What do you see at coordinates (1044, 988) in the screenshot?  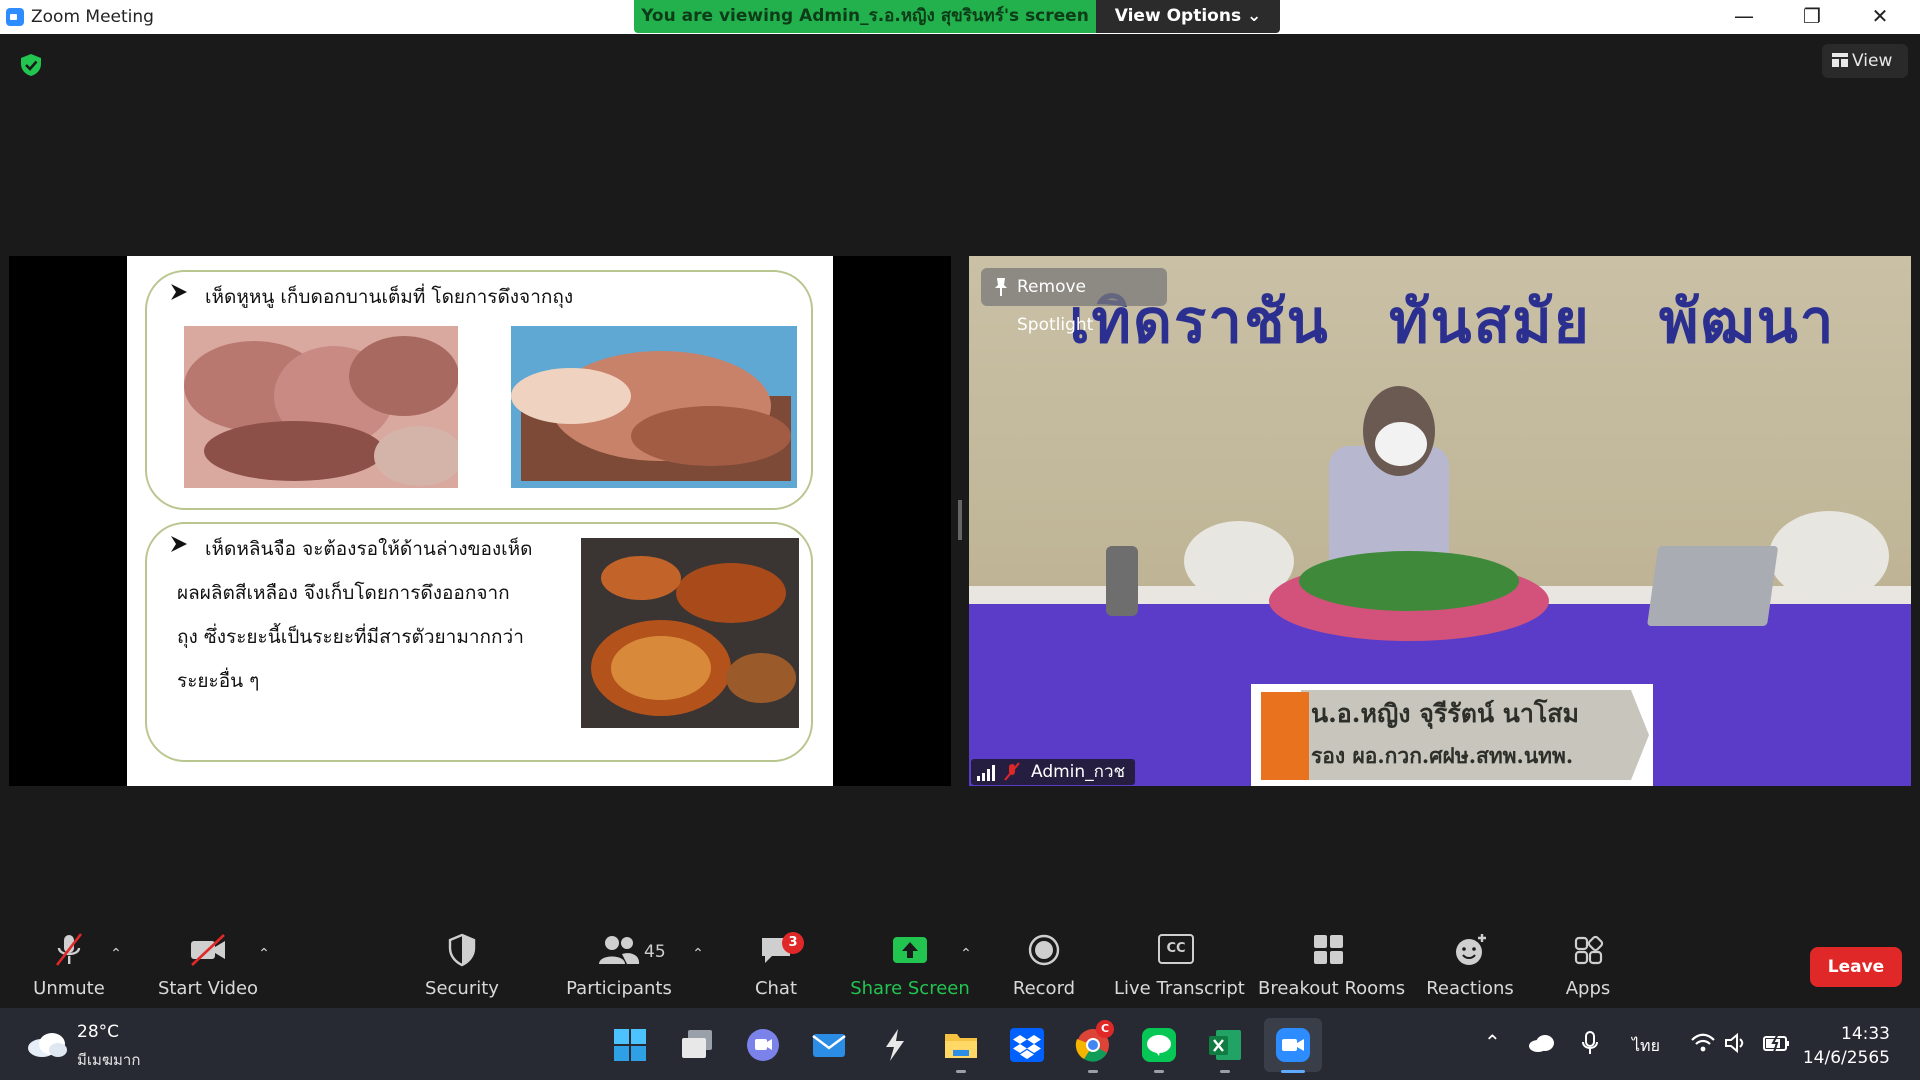 I see `record-label: Record` at bounding box center [1044, 988].